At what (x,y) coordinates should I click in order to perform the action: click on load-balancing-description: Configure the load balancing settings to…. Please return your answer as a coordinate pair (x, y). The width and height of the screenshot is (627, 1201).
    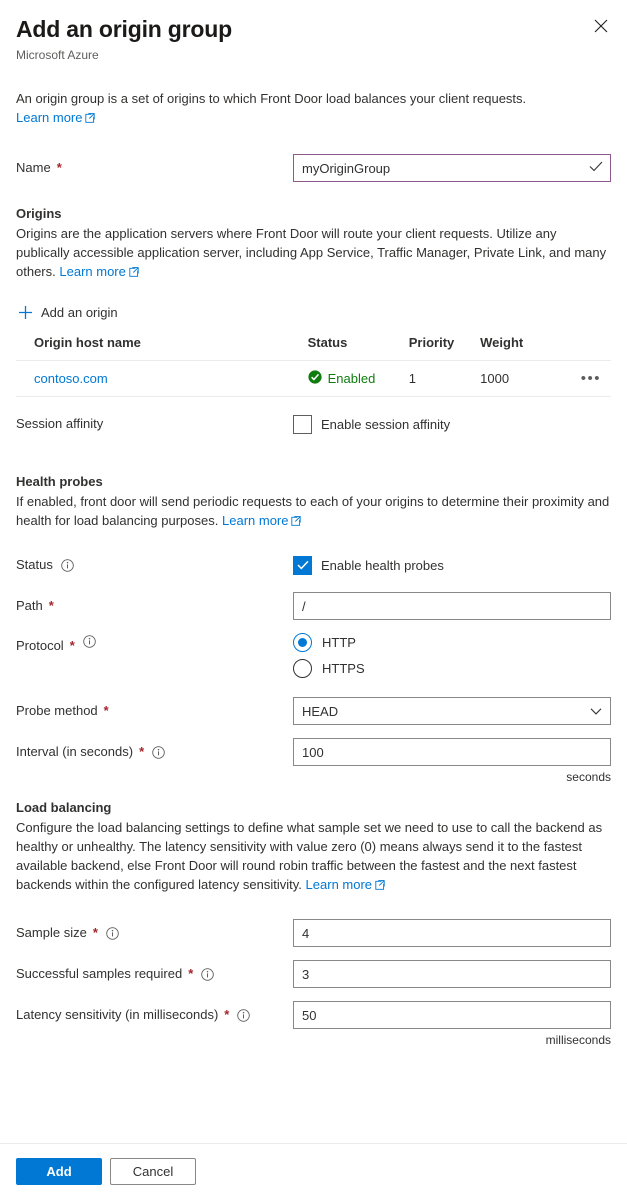
    Looking at the image, I should click on (313, 856).